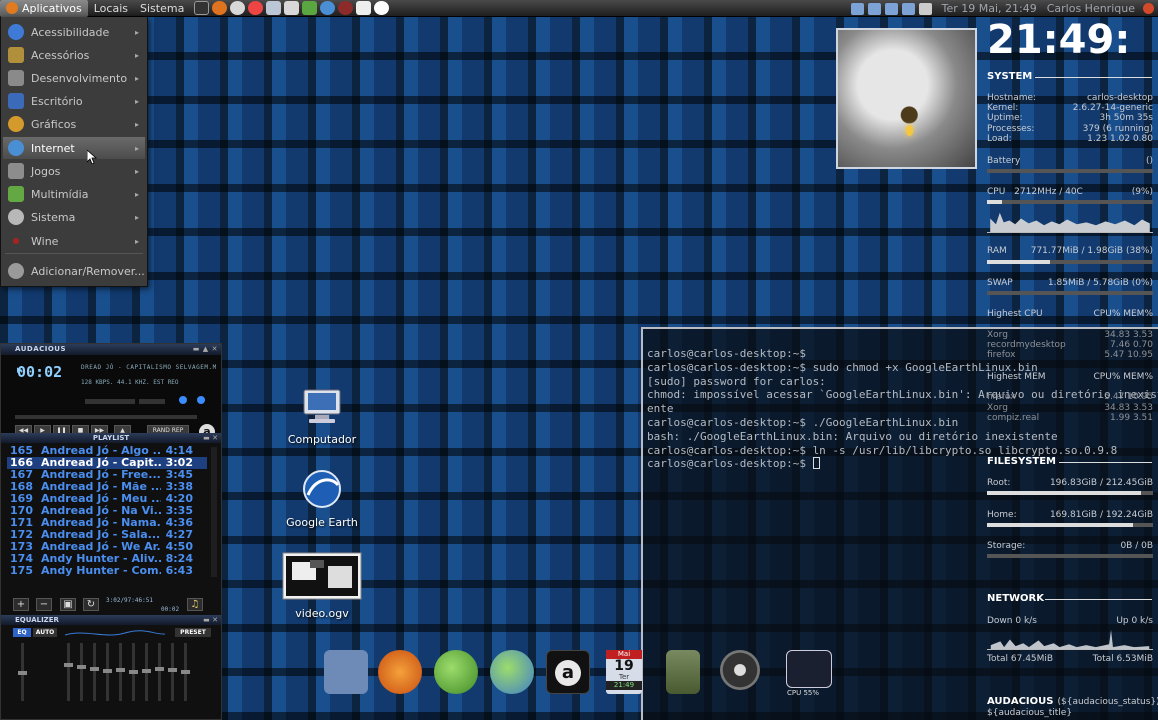  I want to click on remove-track-button: −, so click(44, 604).